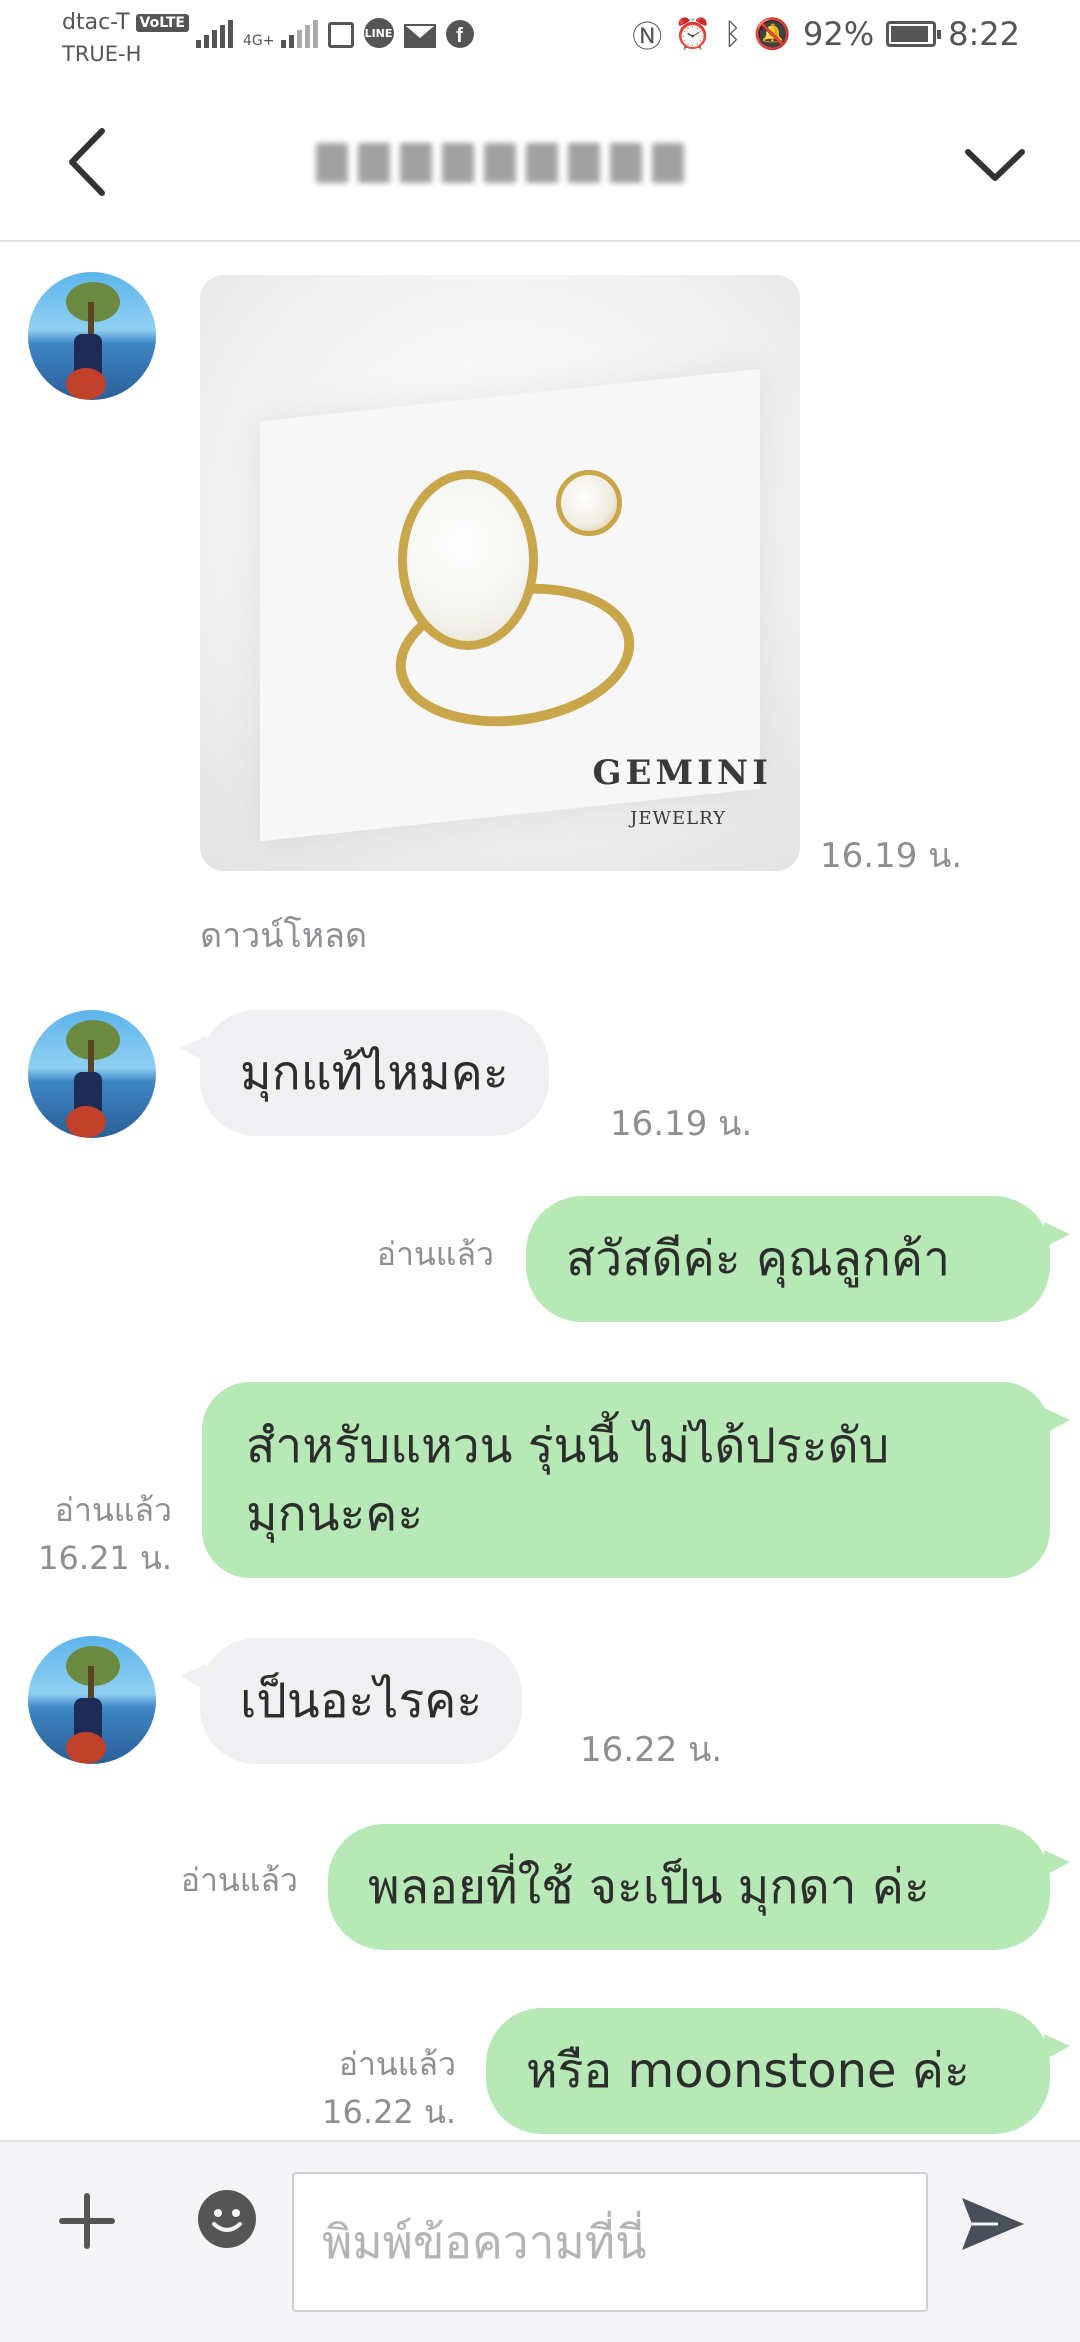  I want to click on back-button, so click(90, 162).